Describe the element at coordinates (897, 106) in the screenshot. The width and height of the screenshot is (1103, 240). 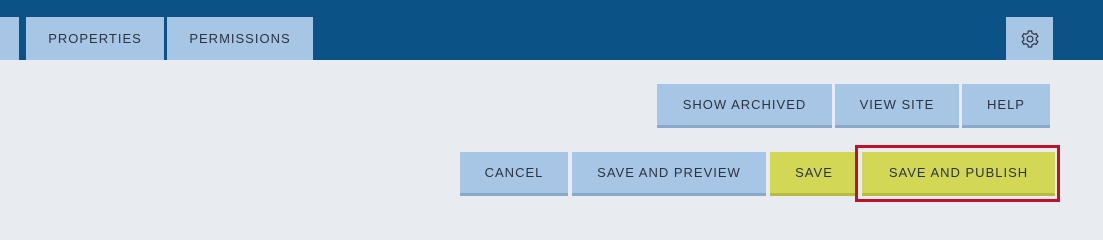
I see `view-site-button: VIEW SITE` at that location.